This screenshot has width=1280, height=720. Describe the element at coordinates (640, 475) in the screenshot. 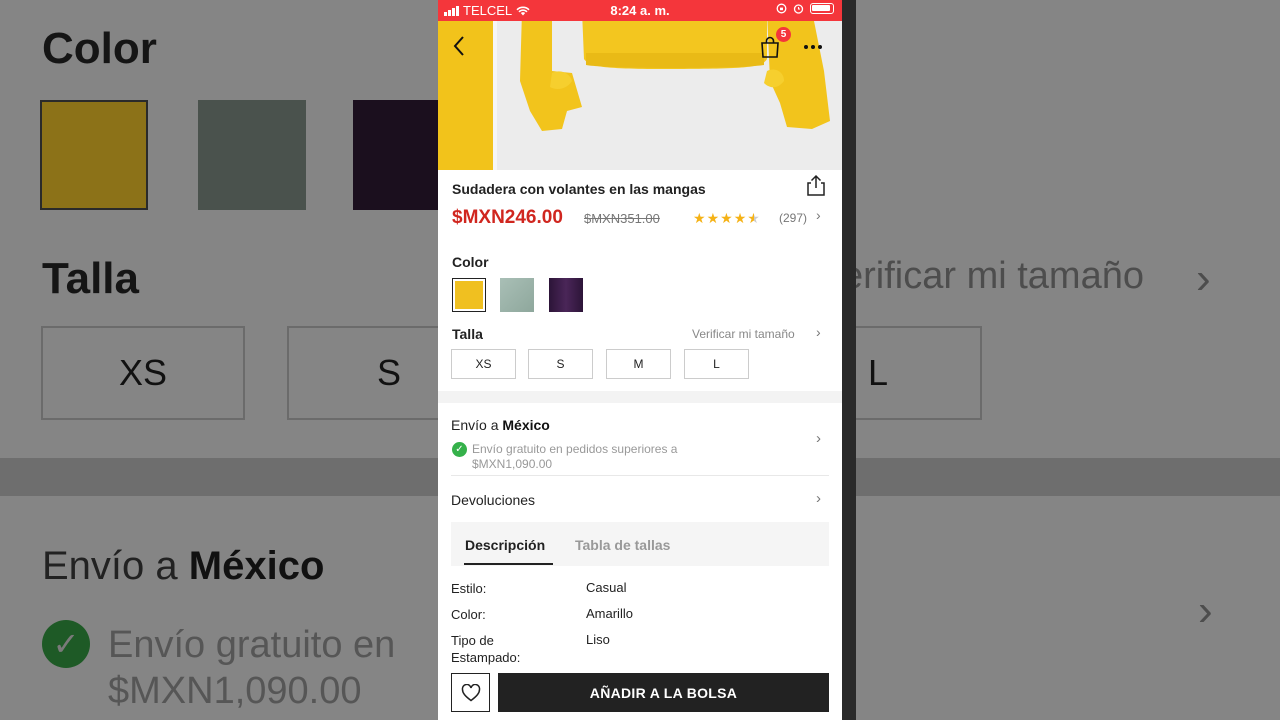

I see `divider` at that location.